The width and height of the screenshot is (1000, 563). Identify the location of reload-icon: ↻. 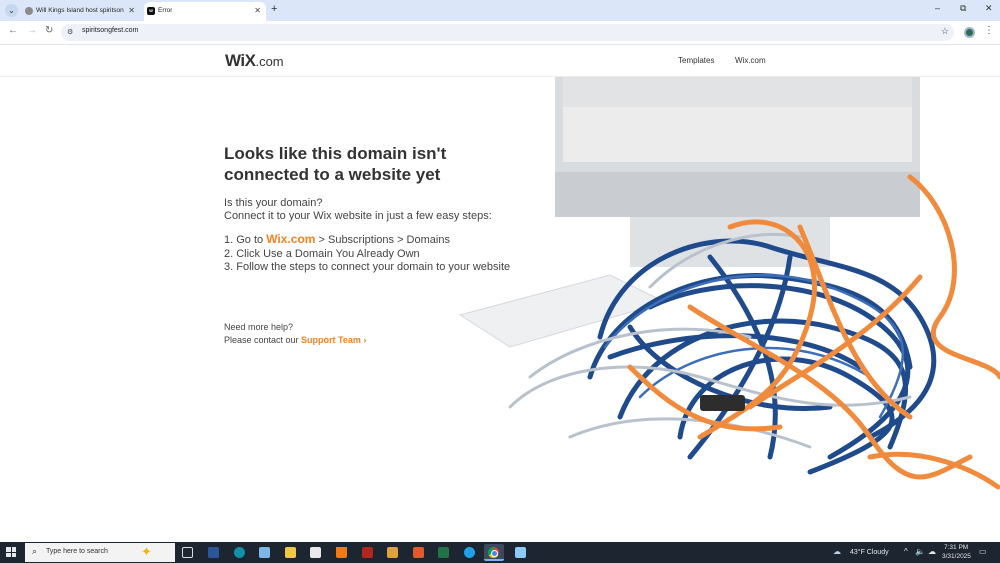
(49, 30).